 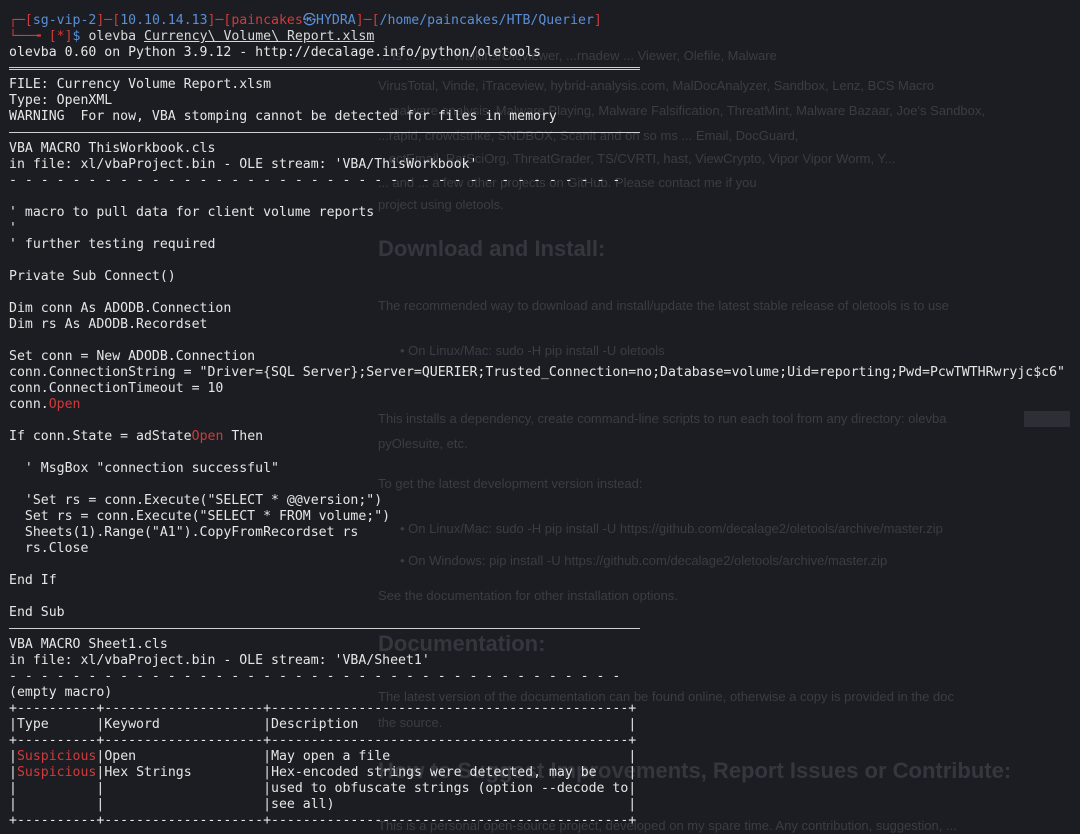 I want to click on code-line: conn.ConnectionTimeout = 10, so click(x=116, y=388).